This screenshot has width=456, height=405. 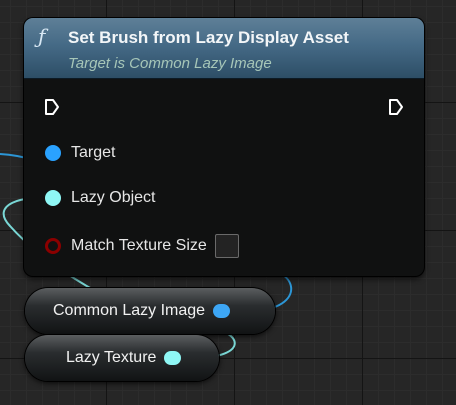 I want to click on lazy-object-pin-label: Lazy Object, so click(x=113, y=197).